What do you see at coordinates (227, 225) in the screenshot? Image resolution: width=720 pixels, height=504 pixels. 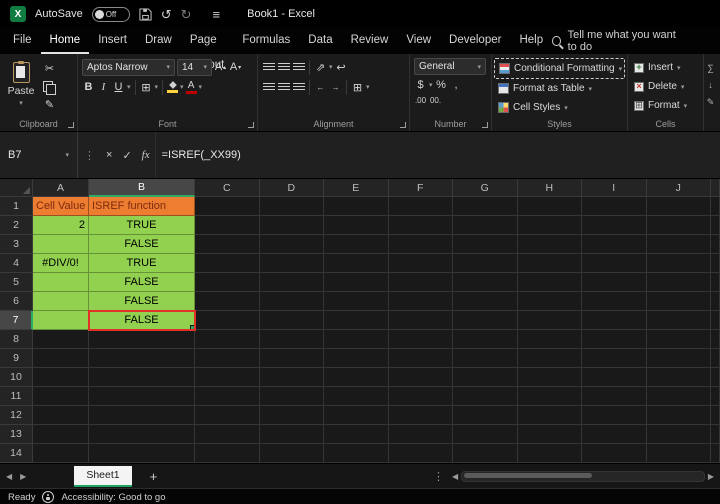 I see `cell-C2` at bounding box center [227, 225].